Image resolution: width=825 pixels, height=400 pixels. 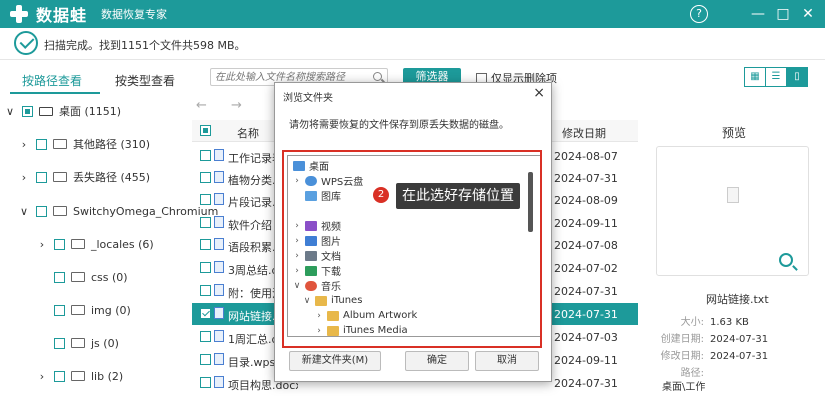 What do you see at coordinates (327, 180) in the screenshot?
I see `folder-item-wps: › WPS云盘` at bounding box center [327, 180].